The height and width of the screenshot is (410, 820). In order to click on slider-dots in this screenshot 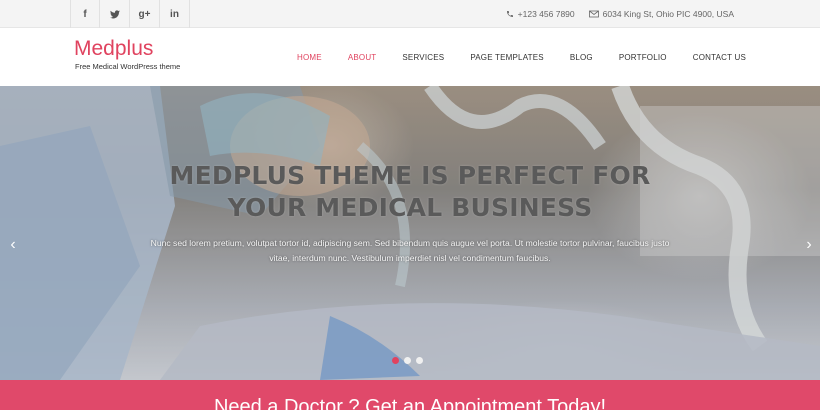, I will do `click(407, 360)`.